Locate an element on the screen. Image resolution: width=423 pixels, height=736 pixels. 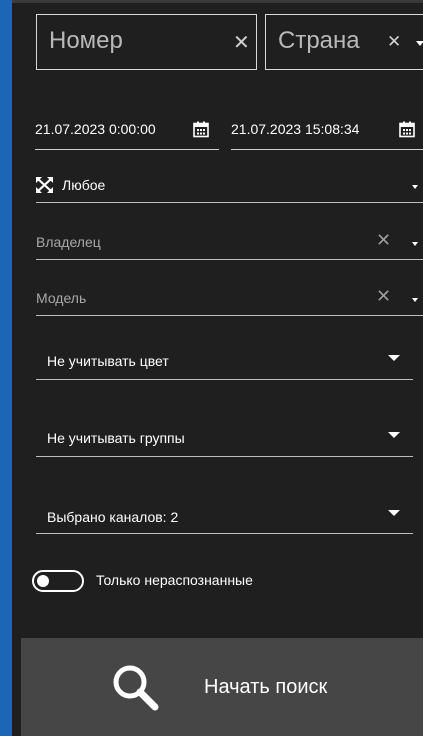
number-placeholder: Номер is located at coordinates (86, 40).